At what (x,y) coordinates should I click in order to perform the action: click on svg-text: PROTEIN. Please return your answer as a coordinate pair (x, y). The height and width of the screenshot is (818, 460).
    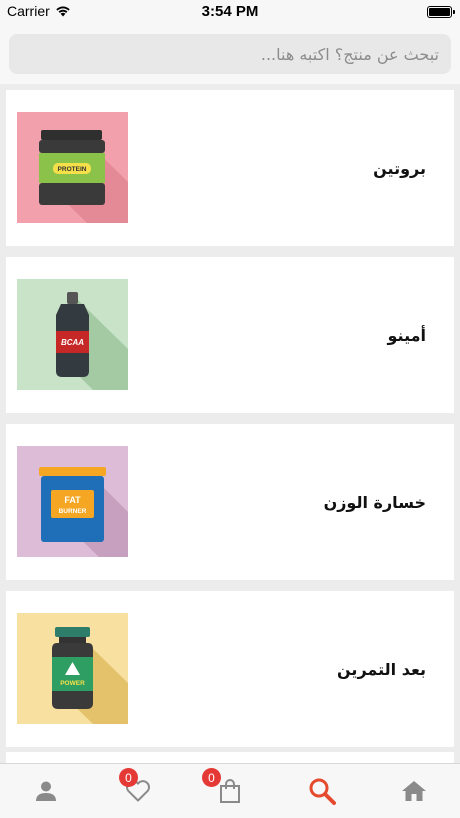
    Looking at the image, I should click on (72, 169).